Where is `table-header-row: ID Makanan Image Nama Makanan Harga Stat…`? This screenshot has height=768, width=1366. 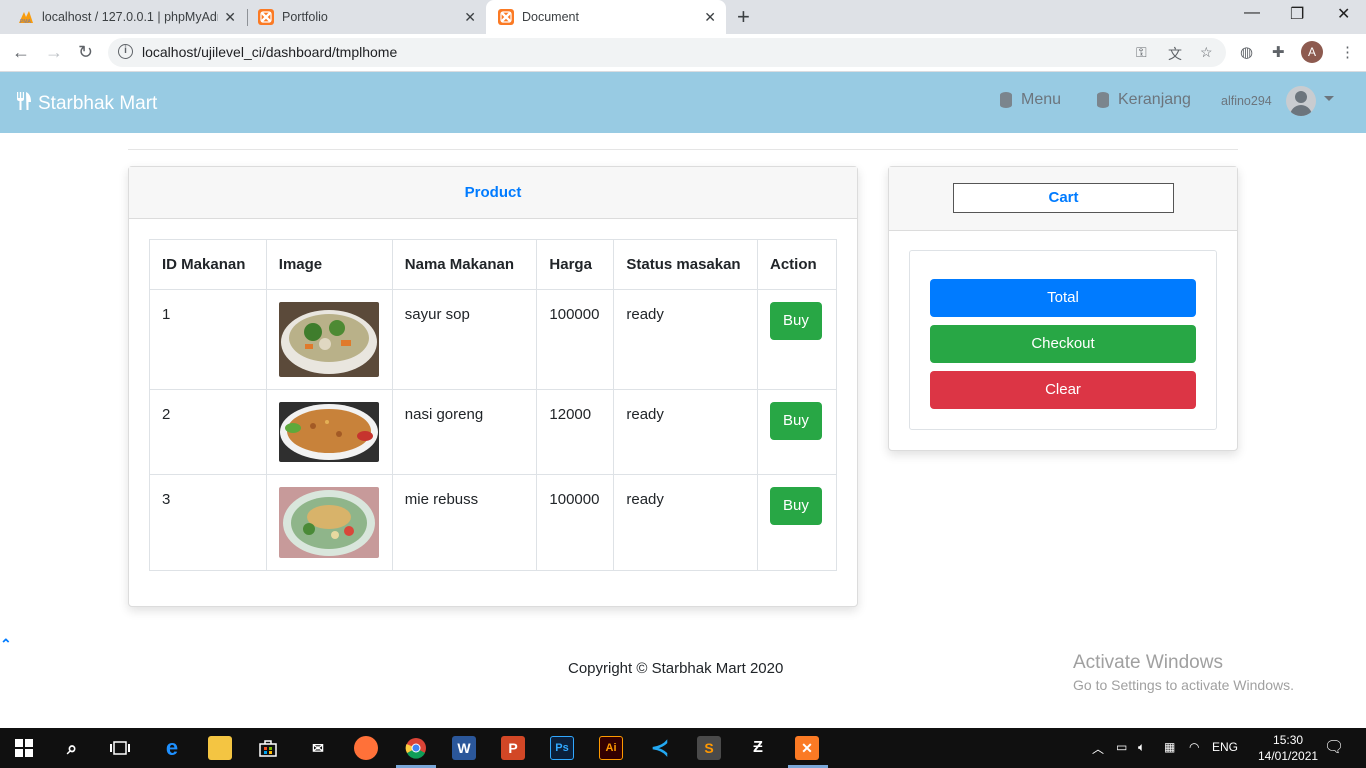
table-header-row: ID Makanan Image Nama Makanan Harga Stat… is located at coordinates (493, 264).